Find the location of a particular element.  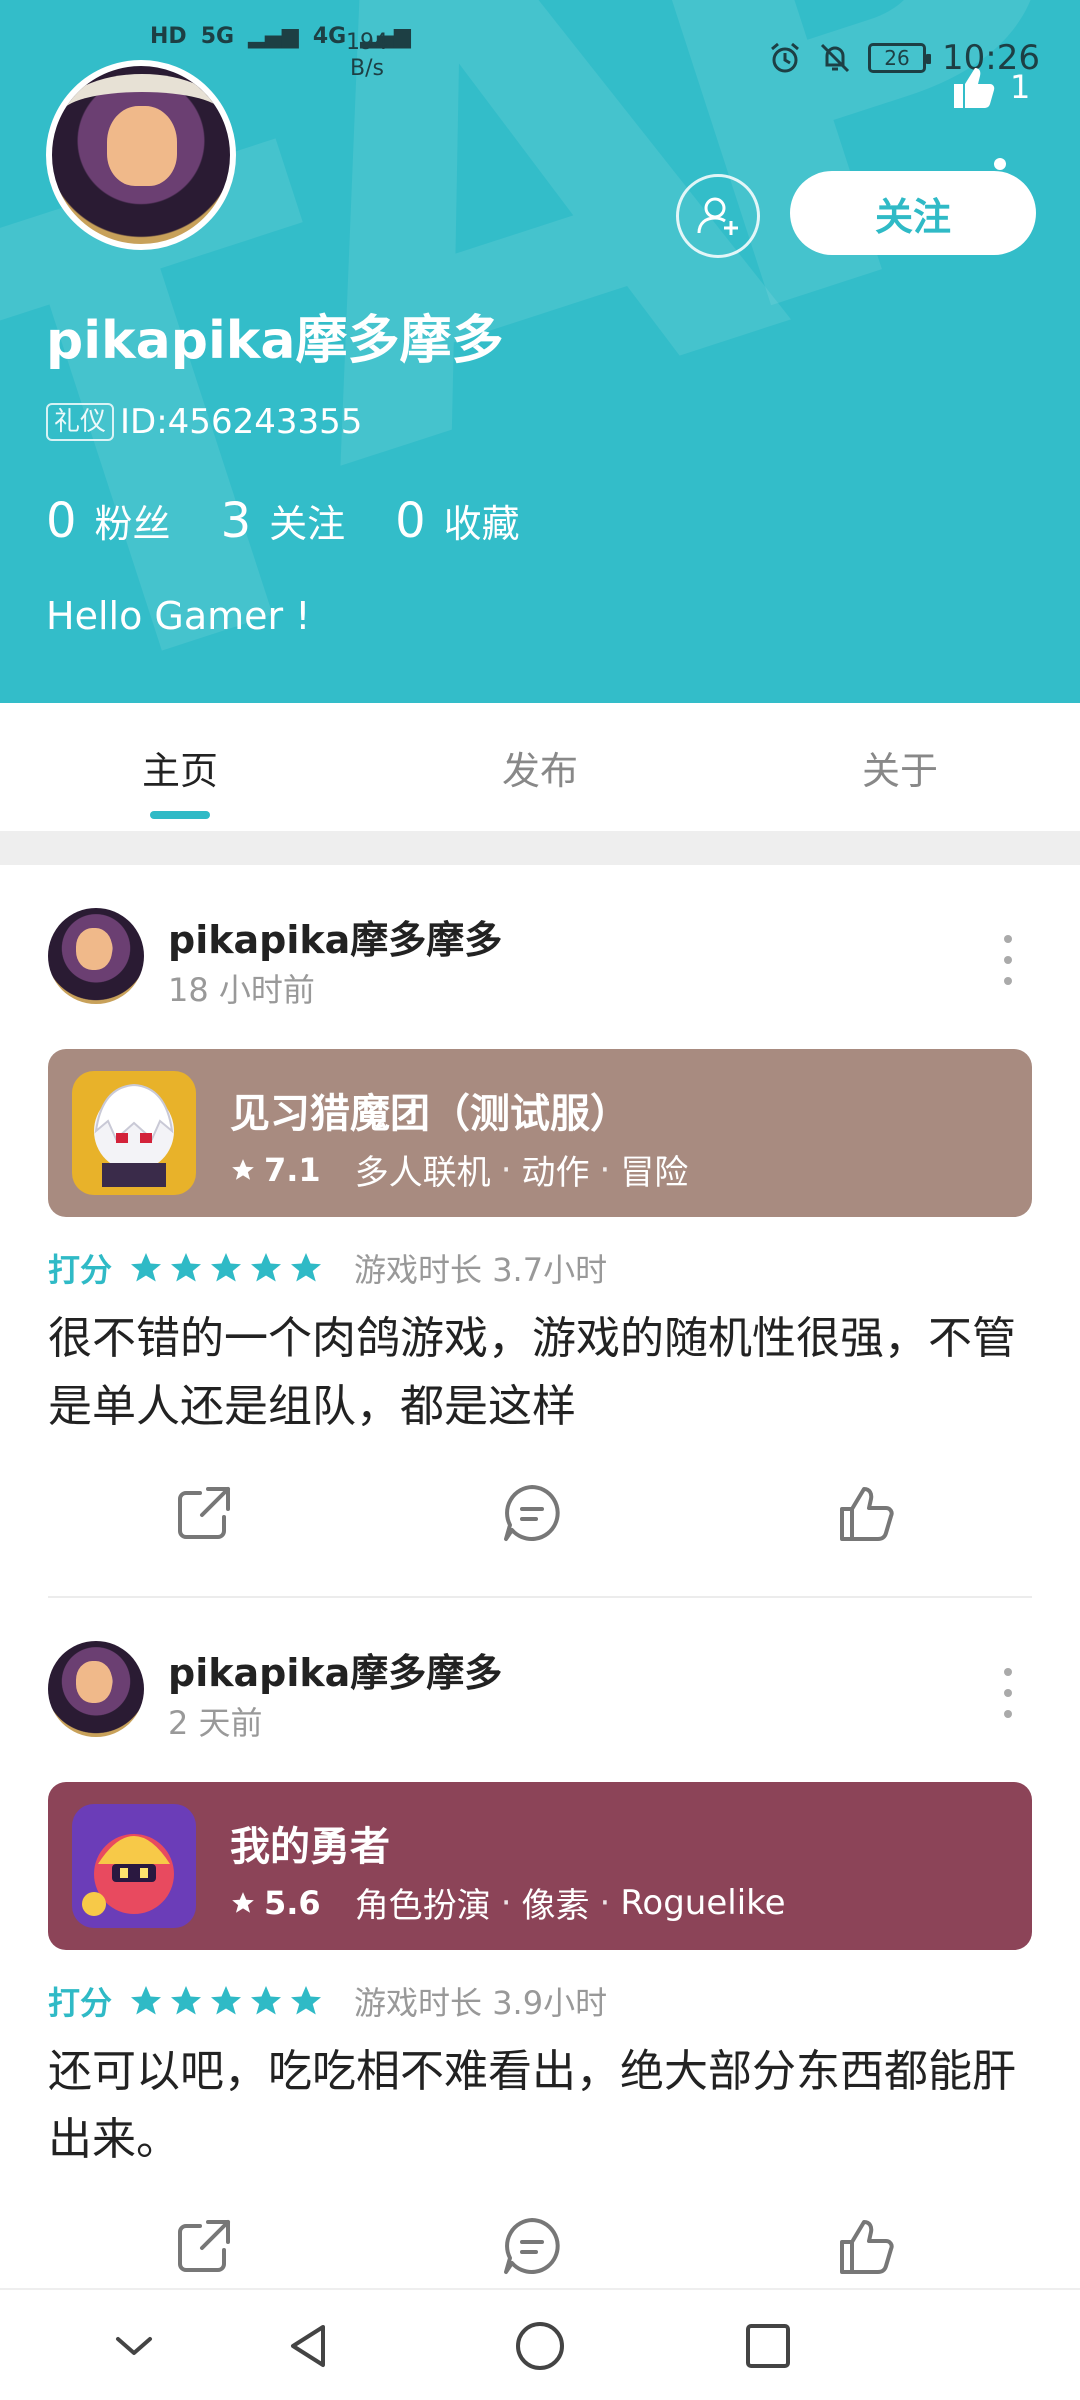

game-card: 我的勇者 5.6 角色扮演 · 像素 · Roguelike is located at coordinates (540, 1866).